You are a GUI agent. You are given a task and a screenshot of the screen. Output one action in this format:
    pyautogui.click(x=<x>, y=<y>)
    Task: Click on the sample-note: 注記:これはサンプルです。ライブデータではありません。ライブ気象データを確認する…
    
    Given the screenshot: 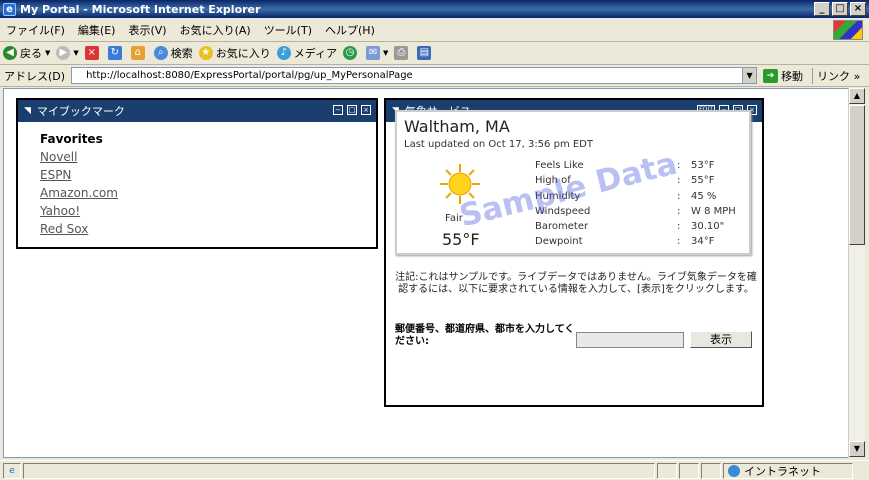 What is the action you would take?
    pyautogui.click(x=576, y=283)
    